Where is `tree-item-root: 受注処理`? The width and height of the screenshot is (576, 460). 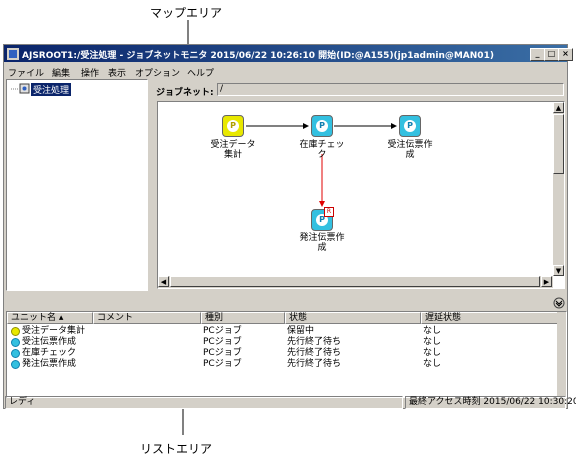
tree-item-root: 受注処理 is located at coordinates (51, 89).